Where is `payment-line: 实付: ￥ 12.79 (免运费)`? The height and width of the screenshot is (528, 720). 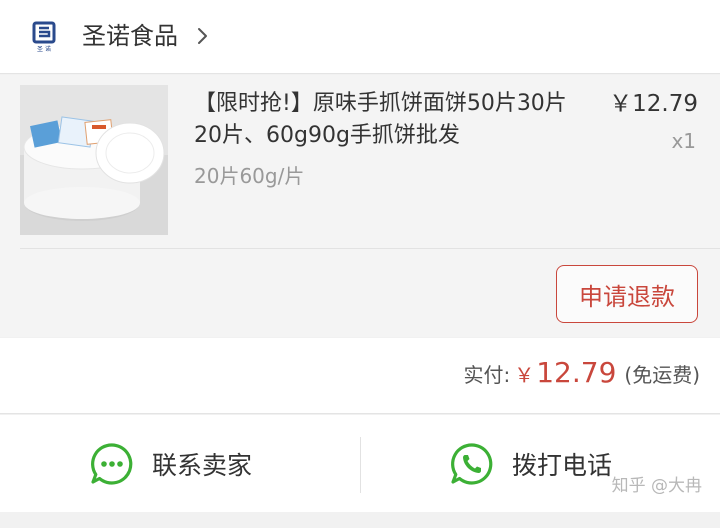
payment-line: 实付: ￥ 12.79 (免运费) is located at coordinates (581, 372).